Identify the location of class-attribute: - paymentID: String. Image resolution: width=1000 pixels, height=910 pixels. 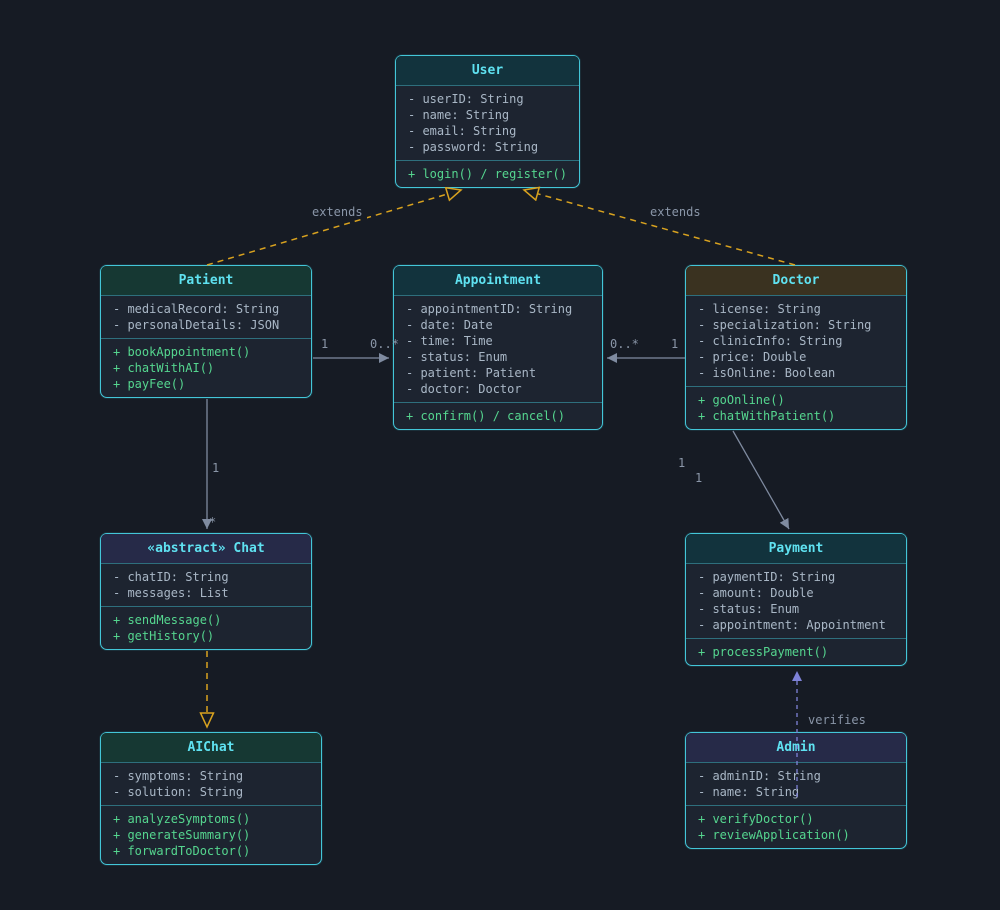
(767, 577).